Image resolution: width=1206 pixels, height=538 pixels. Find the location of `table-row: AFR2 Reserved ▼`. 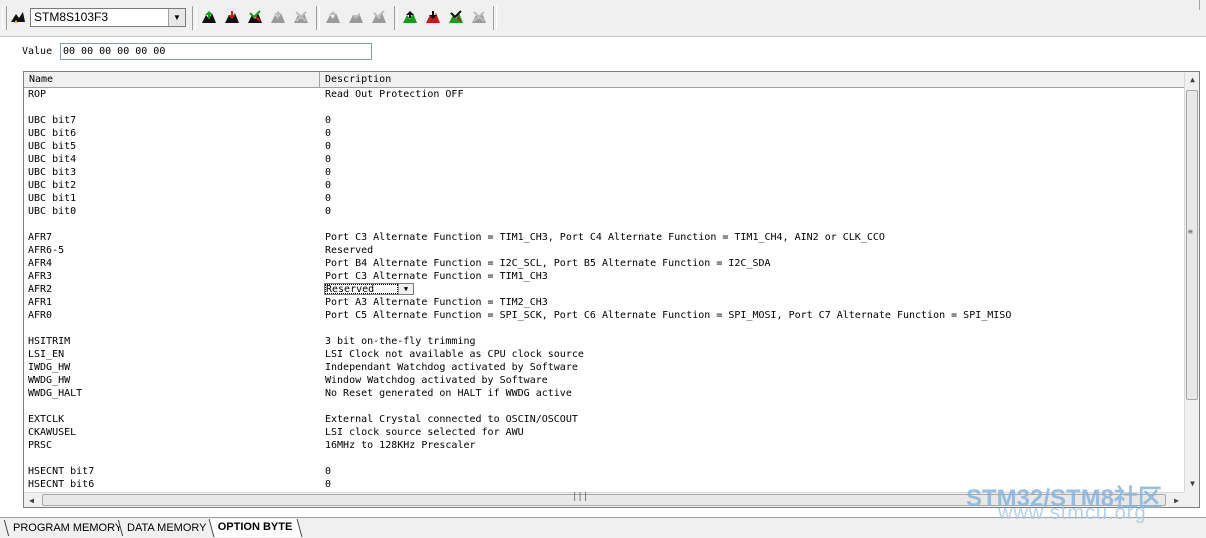

table-row: AFR2 Reserved ▼ is located at coordinates (604, 289).